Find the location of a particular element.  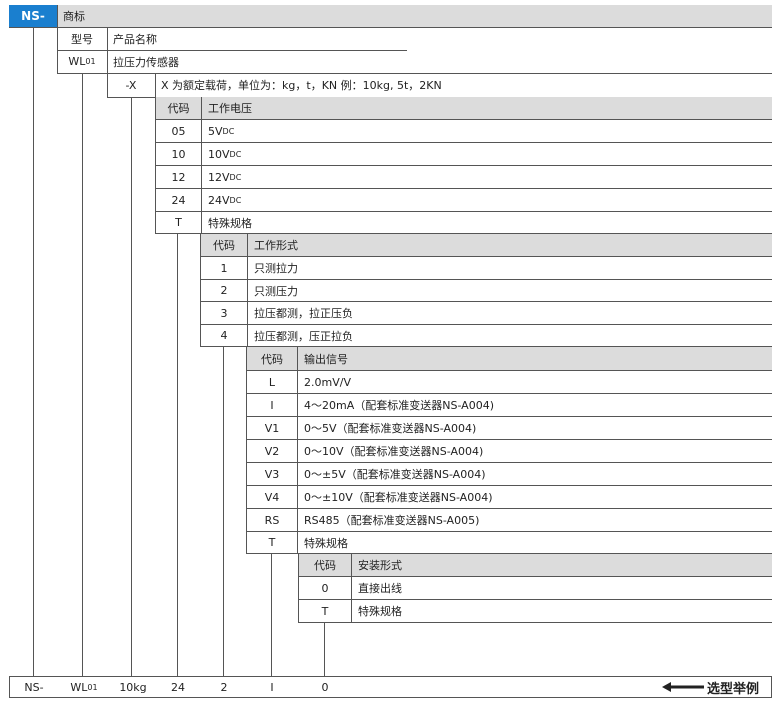

example-work-form: 2 is located at coordinates (224, 687).